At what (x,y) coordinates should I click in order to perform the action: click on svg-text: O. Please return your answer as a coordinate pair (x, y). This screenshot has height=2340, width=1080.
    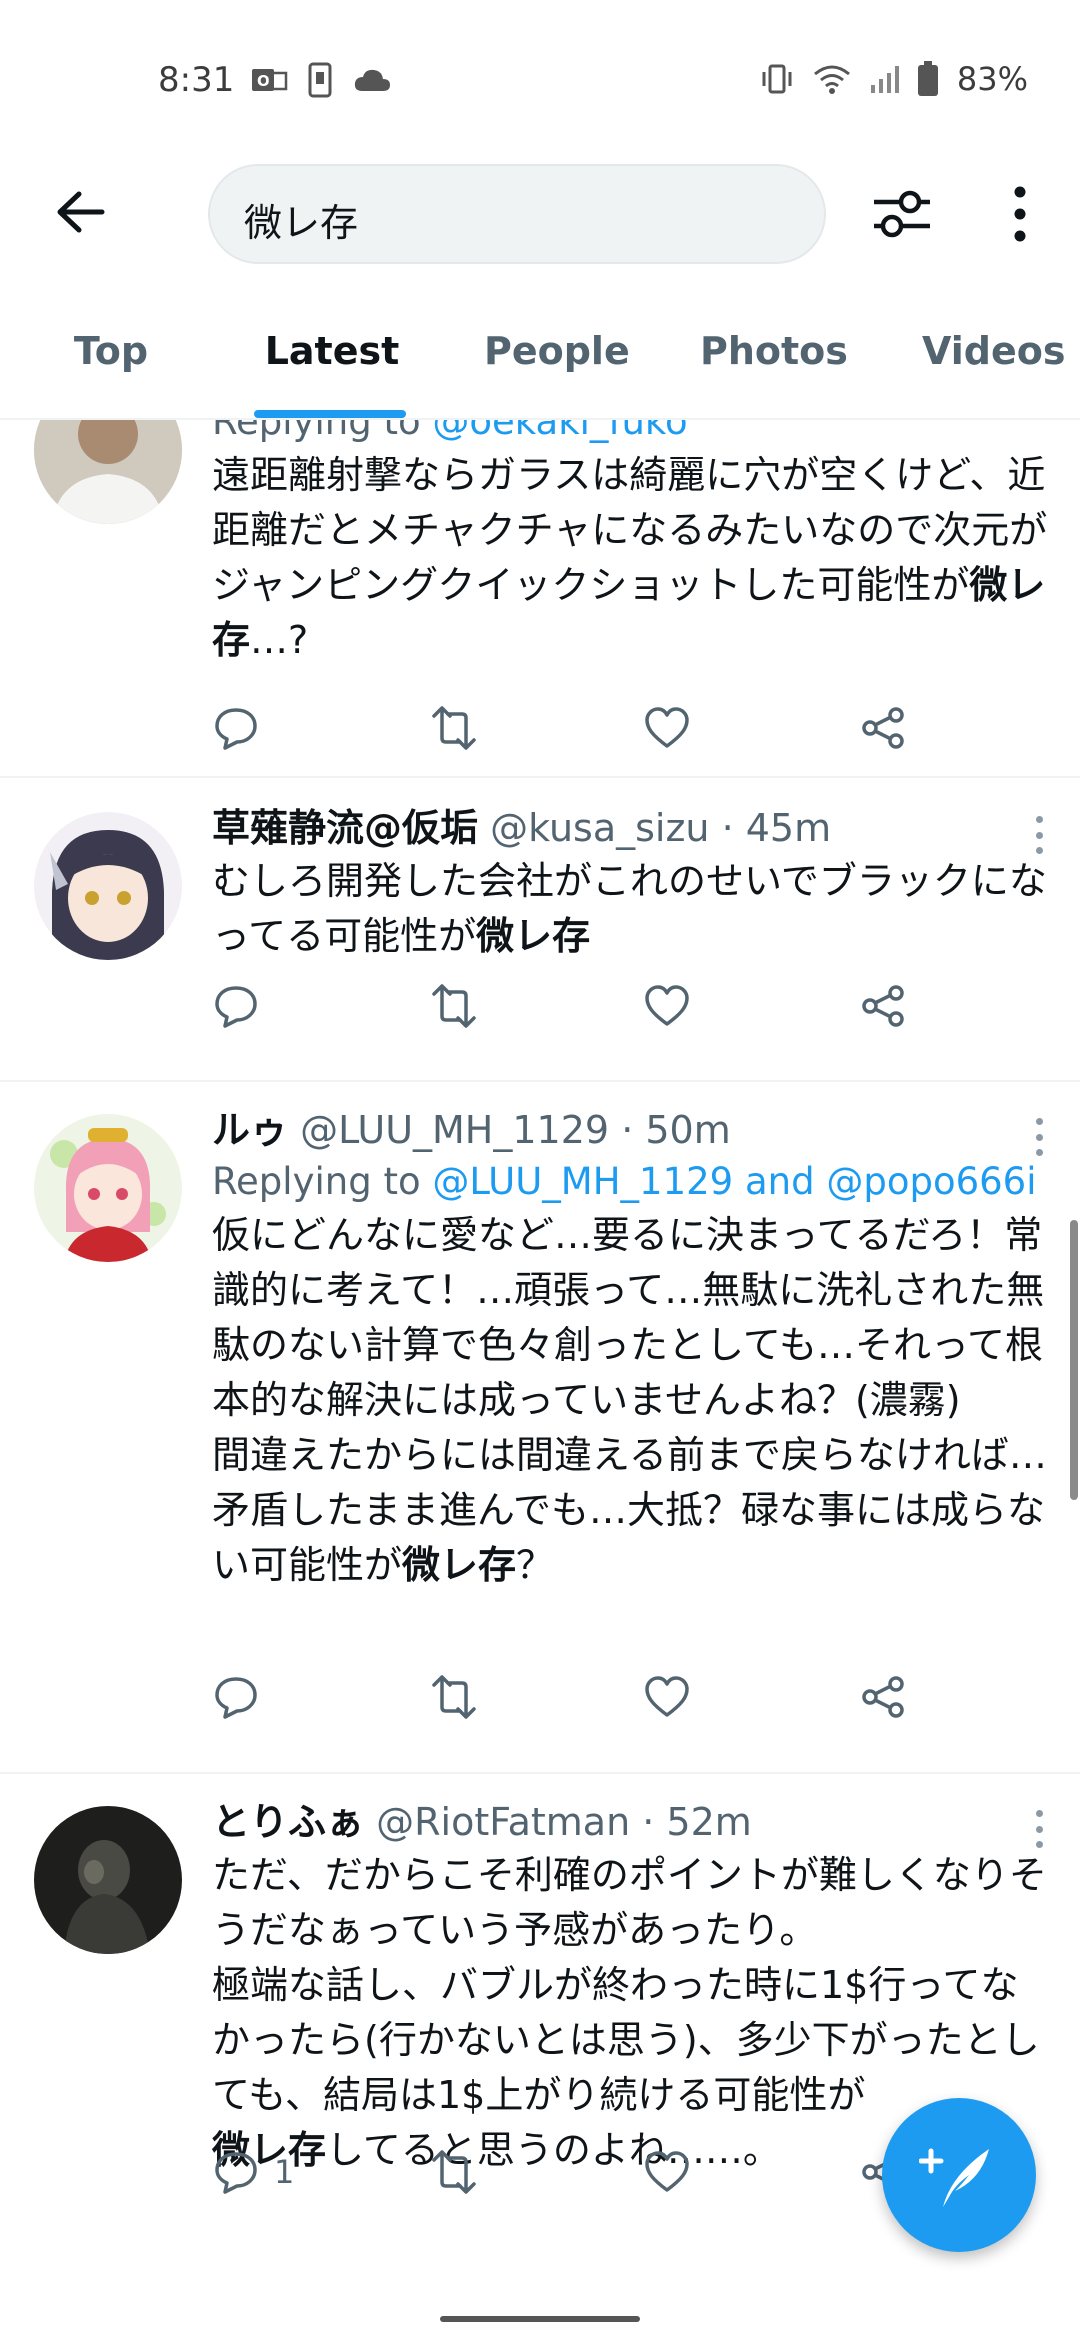
    Looking at the image, I should click on (263, 81).